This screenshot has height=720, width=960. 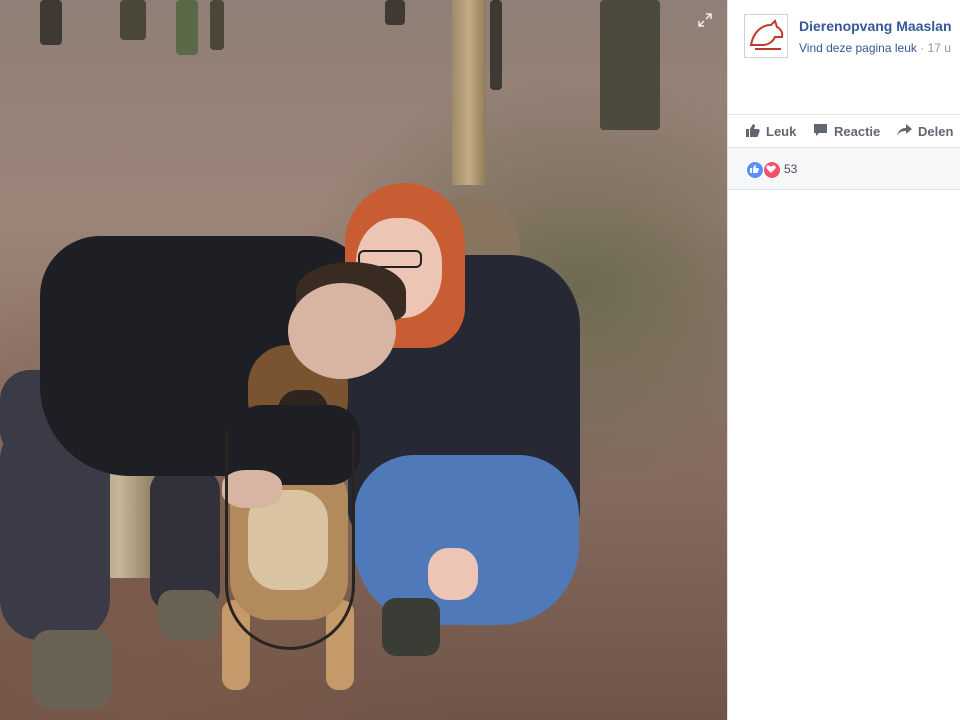 I want to click on hand, so click(x=453, y=574).